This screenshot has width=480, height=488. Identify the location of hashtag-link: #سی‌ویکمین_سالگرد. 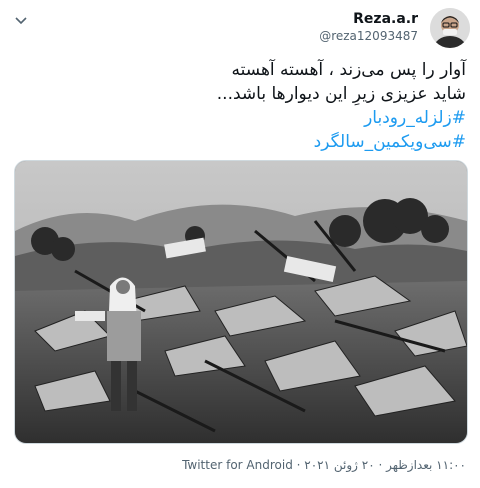
(240, 142).